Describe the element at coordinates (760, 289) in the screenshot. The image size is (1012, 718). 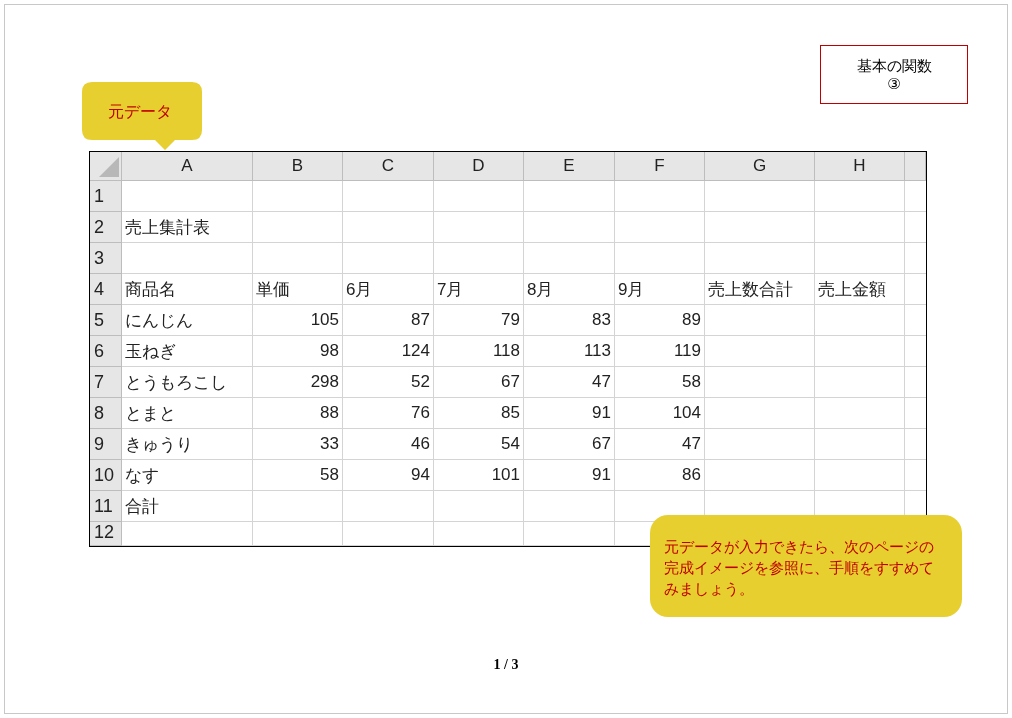
I see `table-cell: 売上数合計` at that location.